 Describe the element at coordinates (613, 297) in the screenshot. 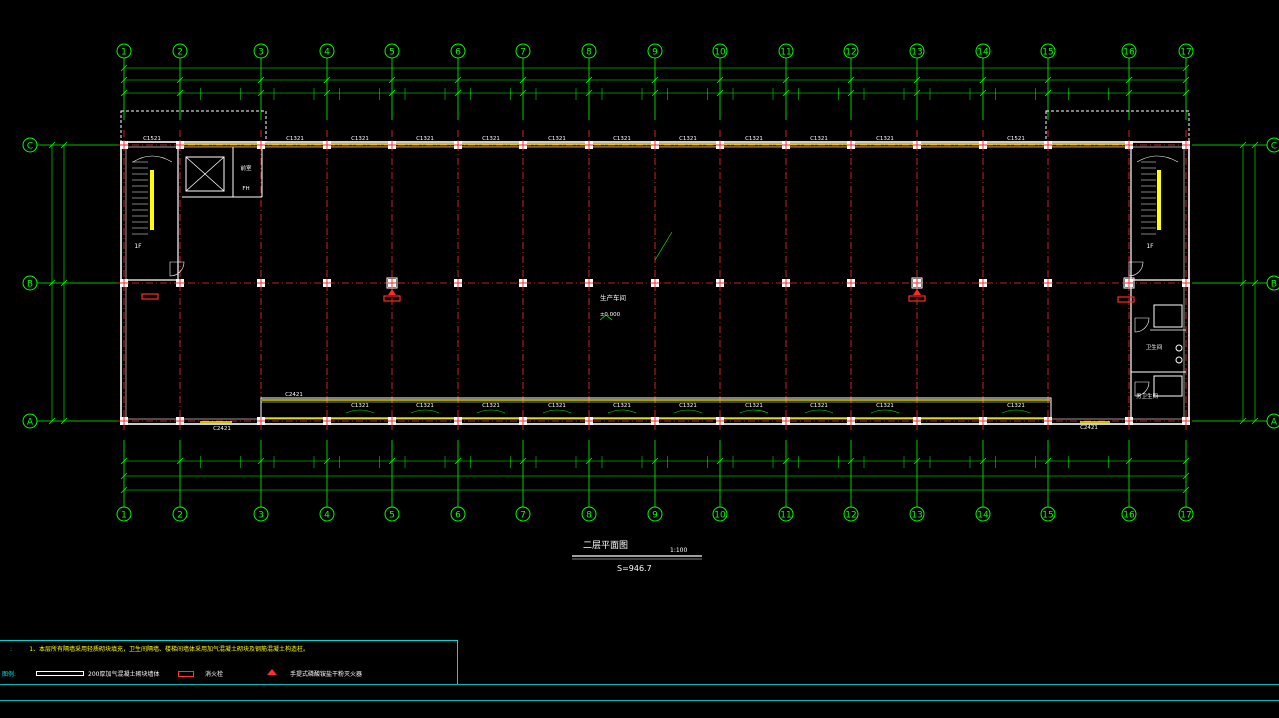

I see `room-name: 生产车间` at that location.